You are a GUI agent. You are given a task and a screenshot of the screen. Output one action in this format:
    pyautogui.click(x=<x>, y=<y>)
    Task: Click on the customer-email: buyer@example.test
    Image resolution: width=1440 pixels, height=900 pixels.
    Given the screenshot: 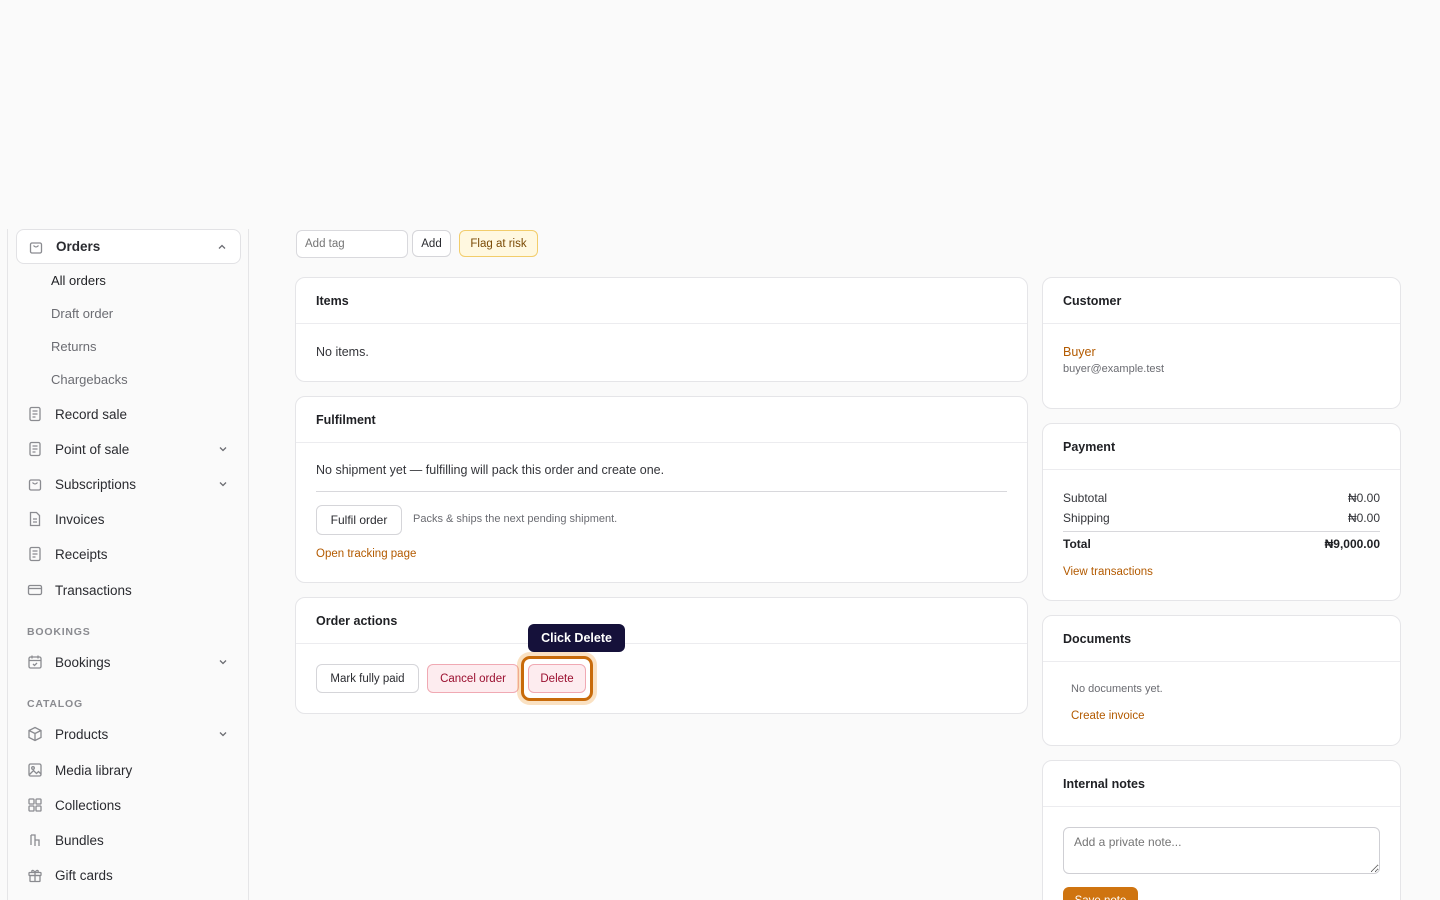 What is the action you would take?
    pyautogui.click(x=1114, y=369)
    